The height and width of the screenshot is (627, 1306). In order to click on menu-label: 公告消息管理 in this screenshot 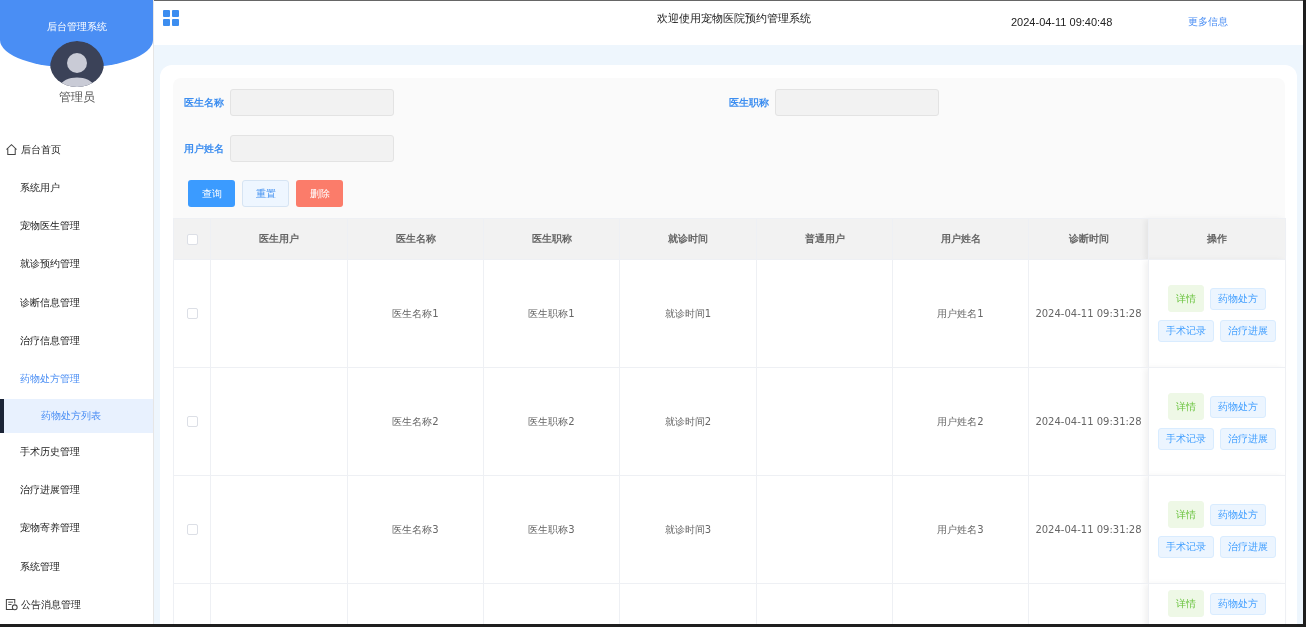, I will do `click(51, 604)`.